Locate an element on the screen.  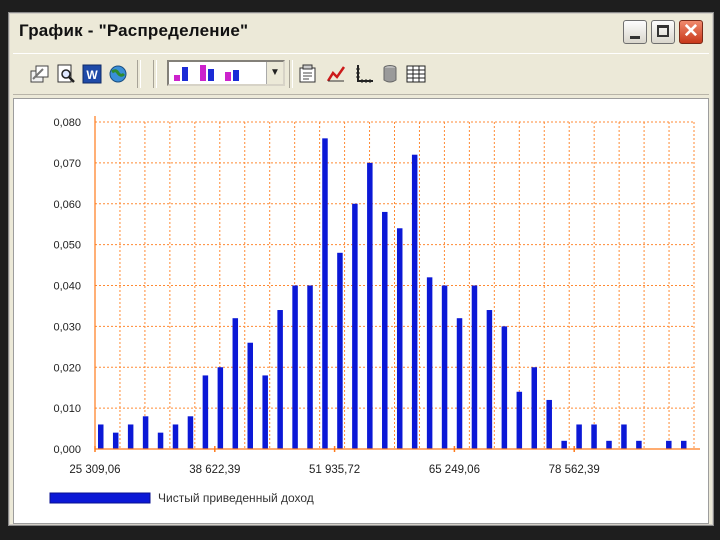
axes-icon is located at coordinates (364, 74).